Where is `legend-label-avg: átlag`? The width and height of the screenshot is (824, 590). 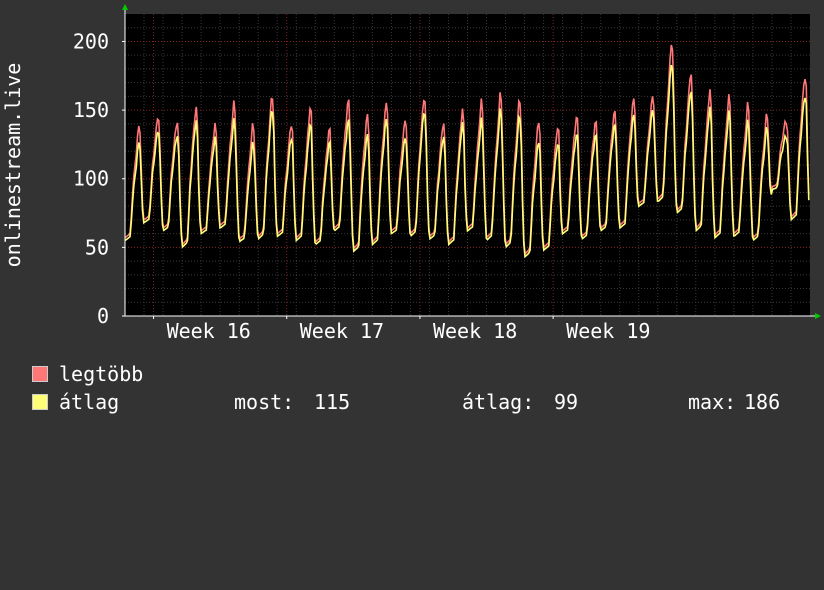 legend-label-avg: átlag is located at coordinates (89, 402).